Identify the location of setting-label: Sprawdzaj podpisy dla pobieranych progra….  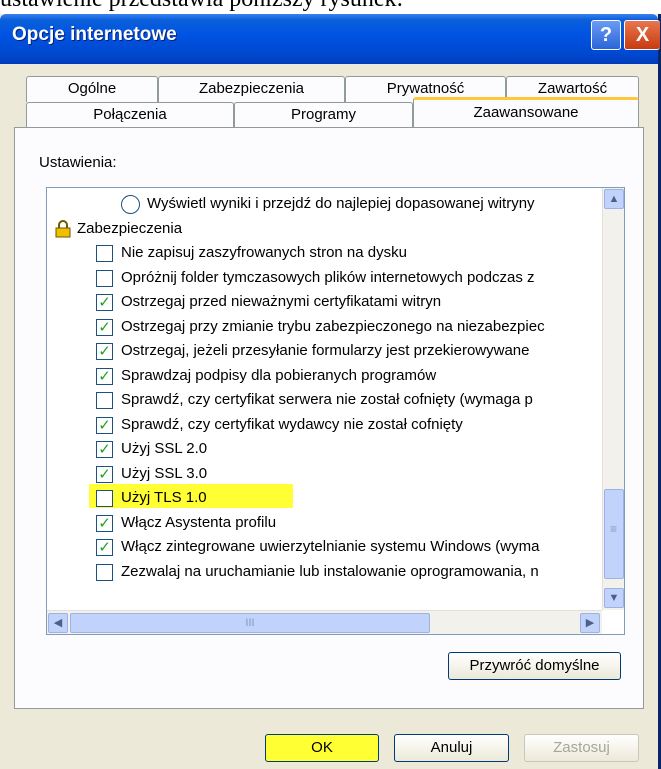
(279, 375).